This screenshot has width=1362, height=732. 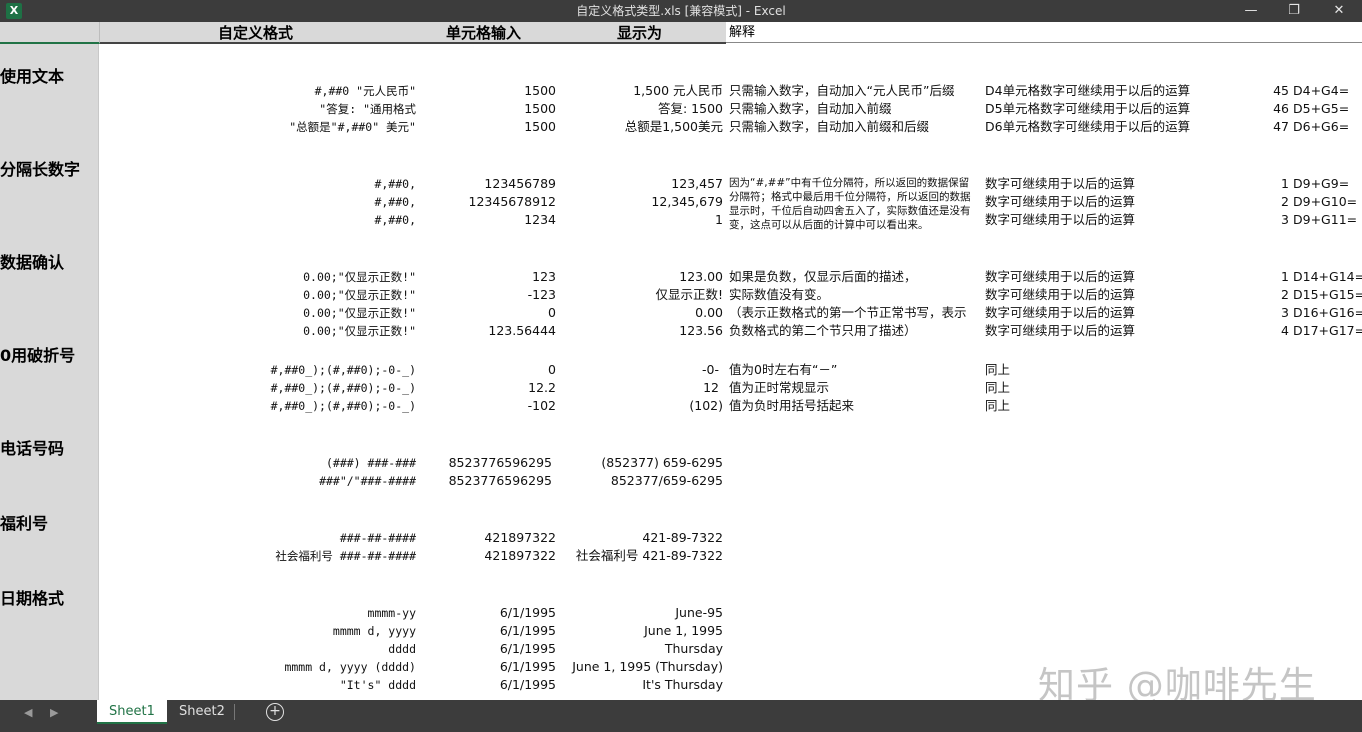 I want to click on note-cell: D4单元格数字可继续用于以后的运算, so click(x=1087, y=91).